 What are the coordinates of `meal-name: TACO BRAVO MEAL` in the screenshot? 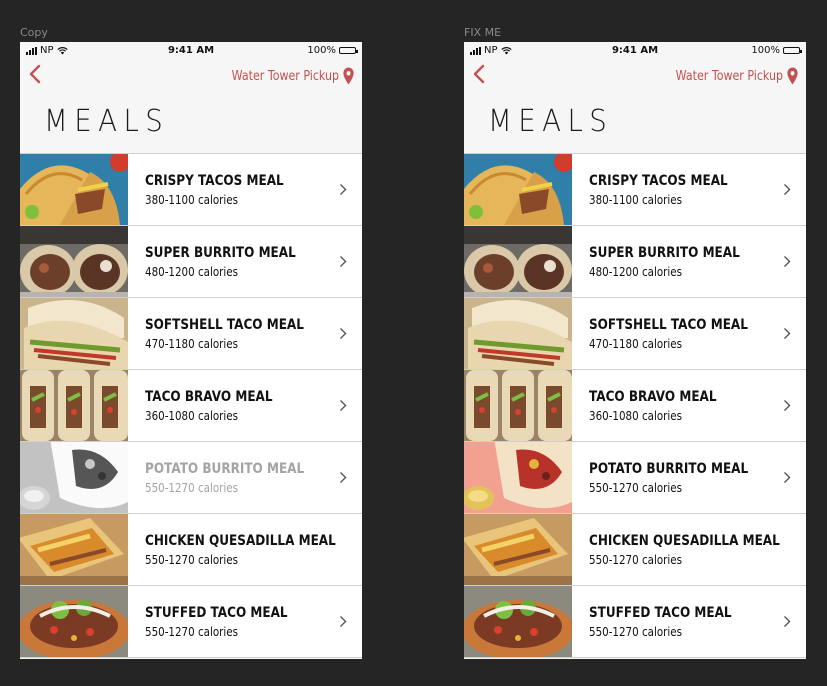 It's located at (653, 396).